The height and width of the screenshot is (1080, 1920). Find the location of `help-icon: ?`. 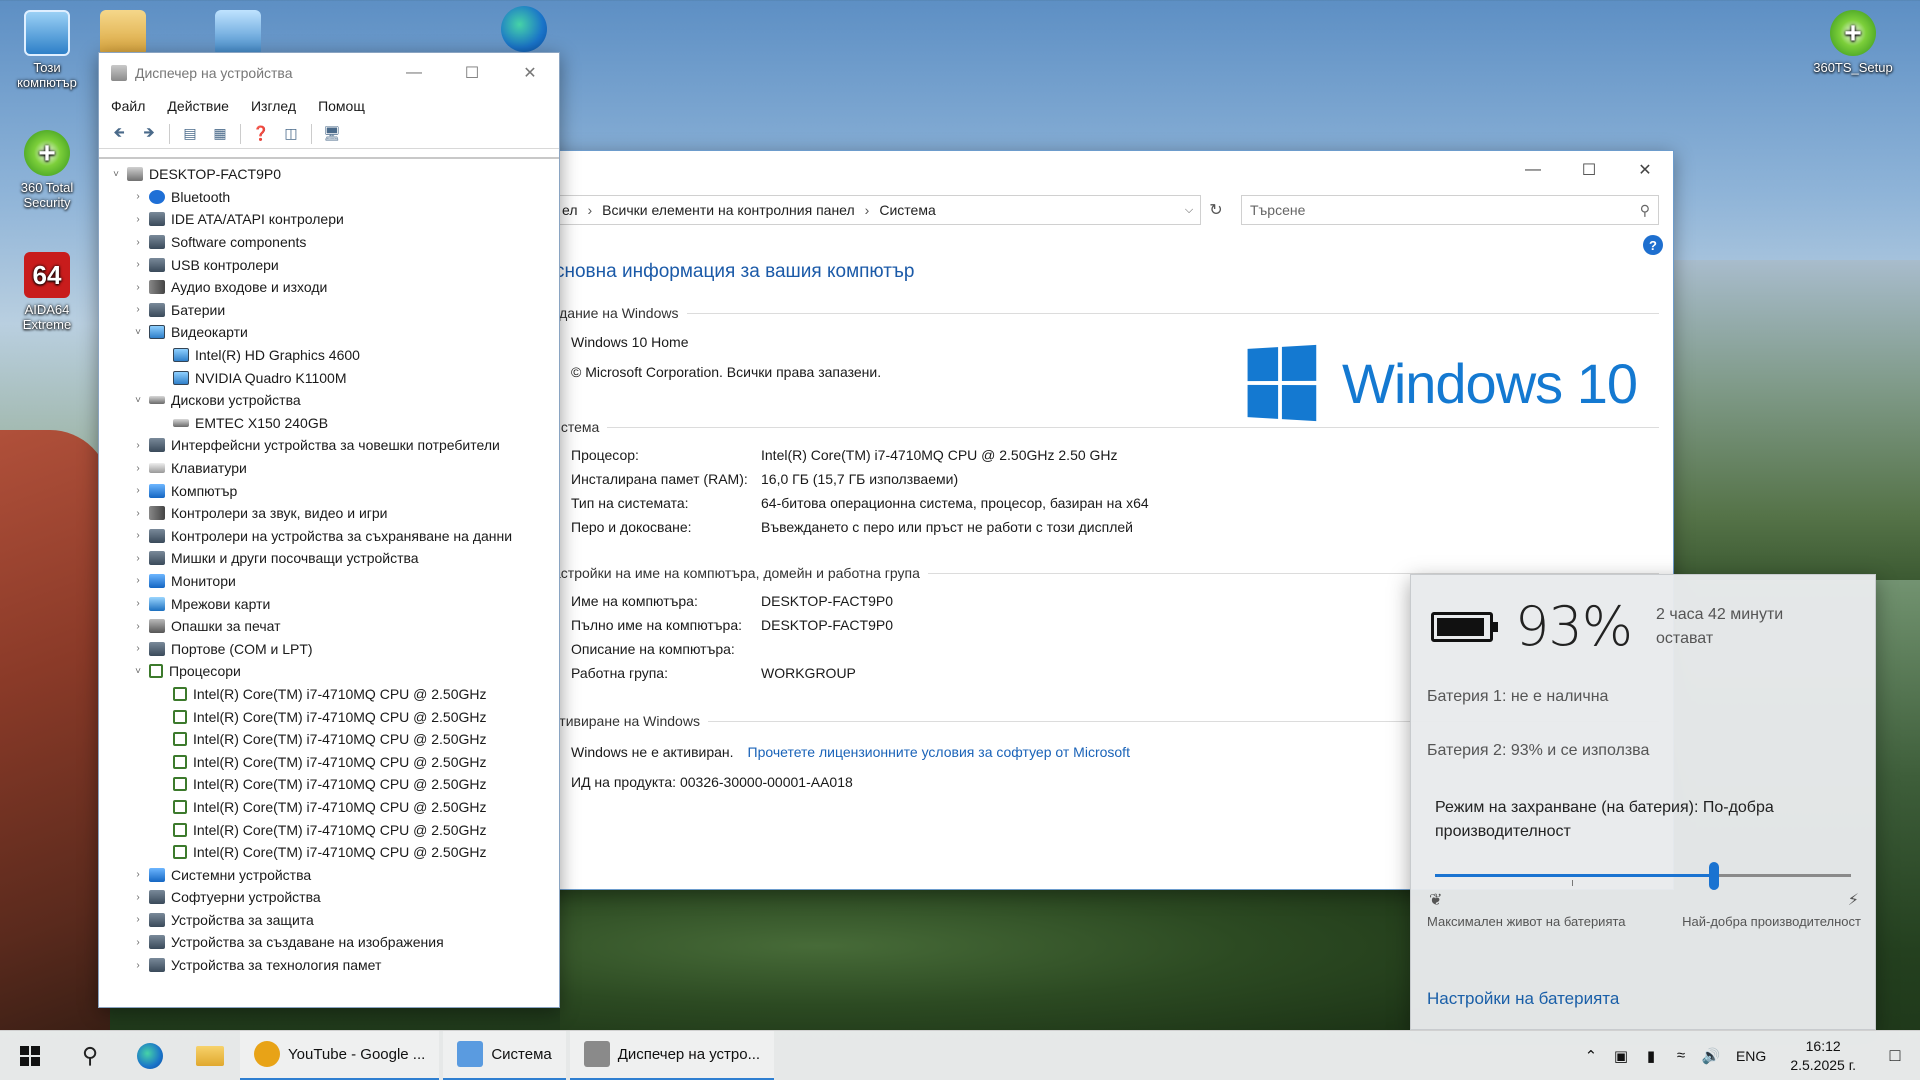

help-icon: ? is located at coordinates (1653, 245).